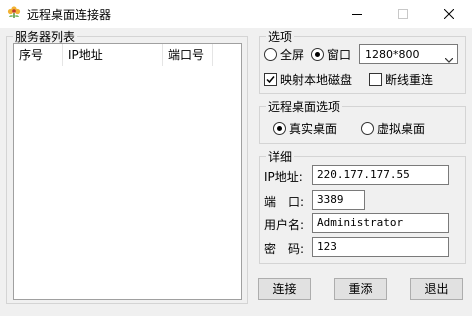 This screenshot has width=472, height=316. Describe the element at coordinates (380, 175) in the screenshot. I see `ip-input: 220.177.177.55` at that location.